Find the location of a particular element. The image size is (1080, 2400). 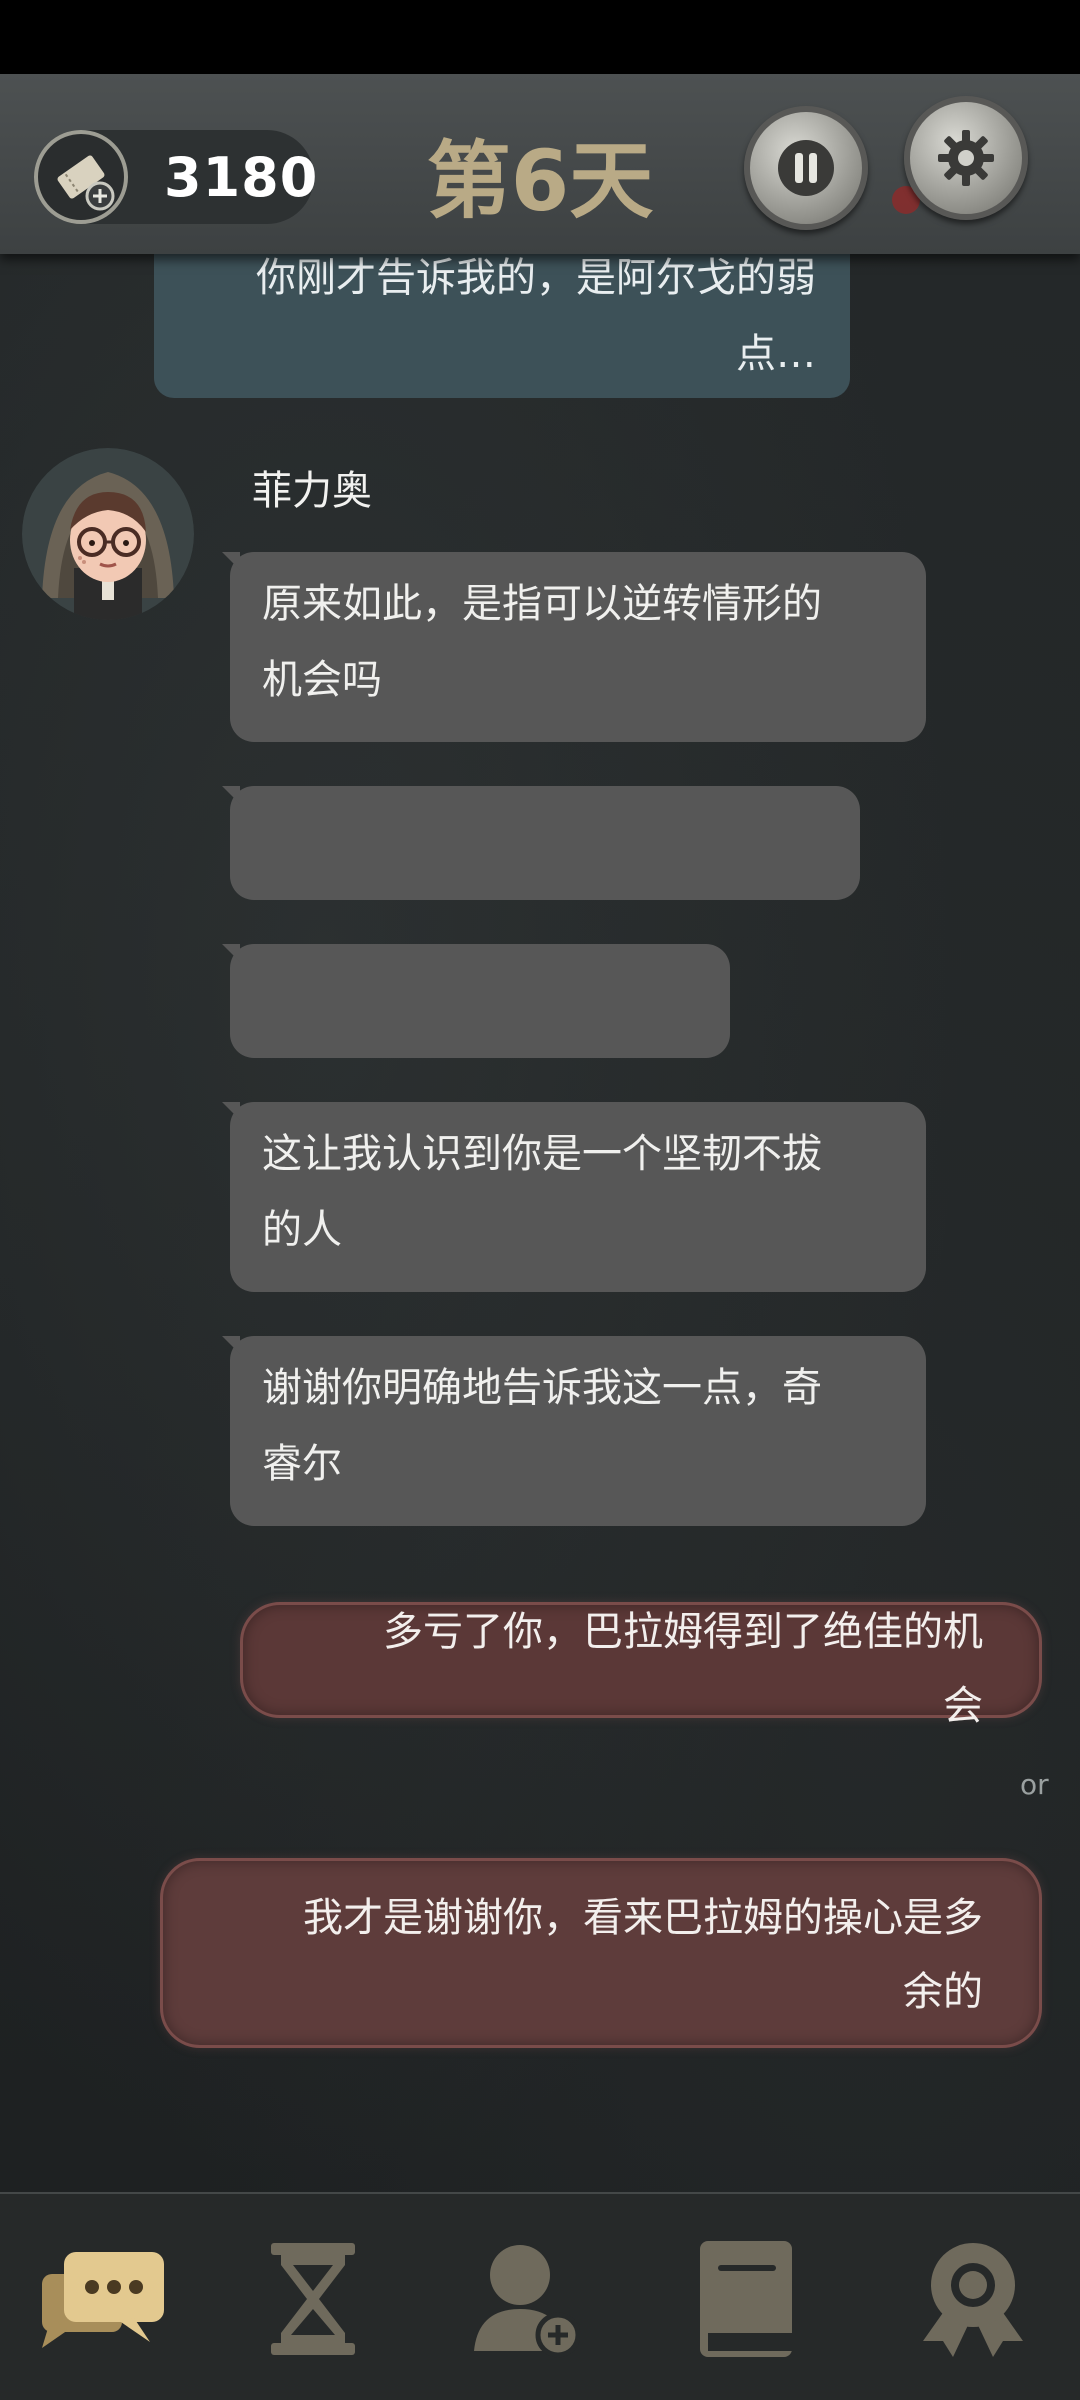

nav-chat is located at coordinates (103, 2299).